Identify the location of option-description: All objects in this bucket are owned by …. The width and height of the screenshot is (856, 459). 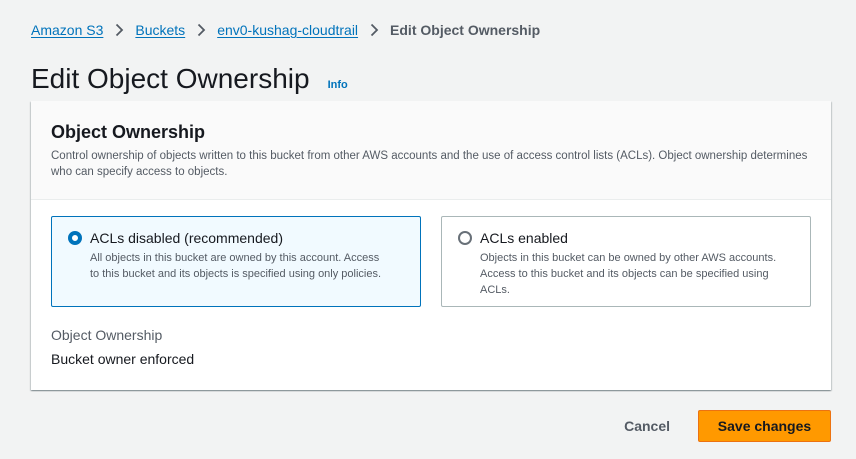
(236, 266).